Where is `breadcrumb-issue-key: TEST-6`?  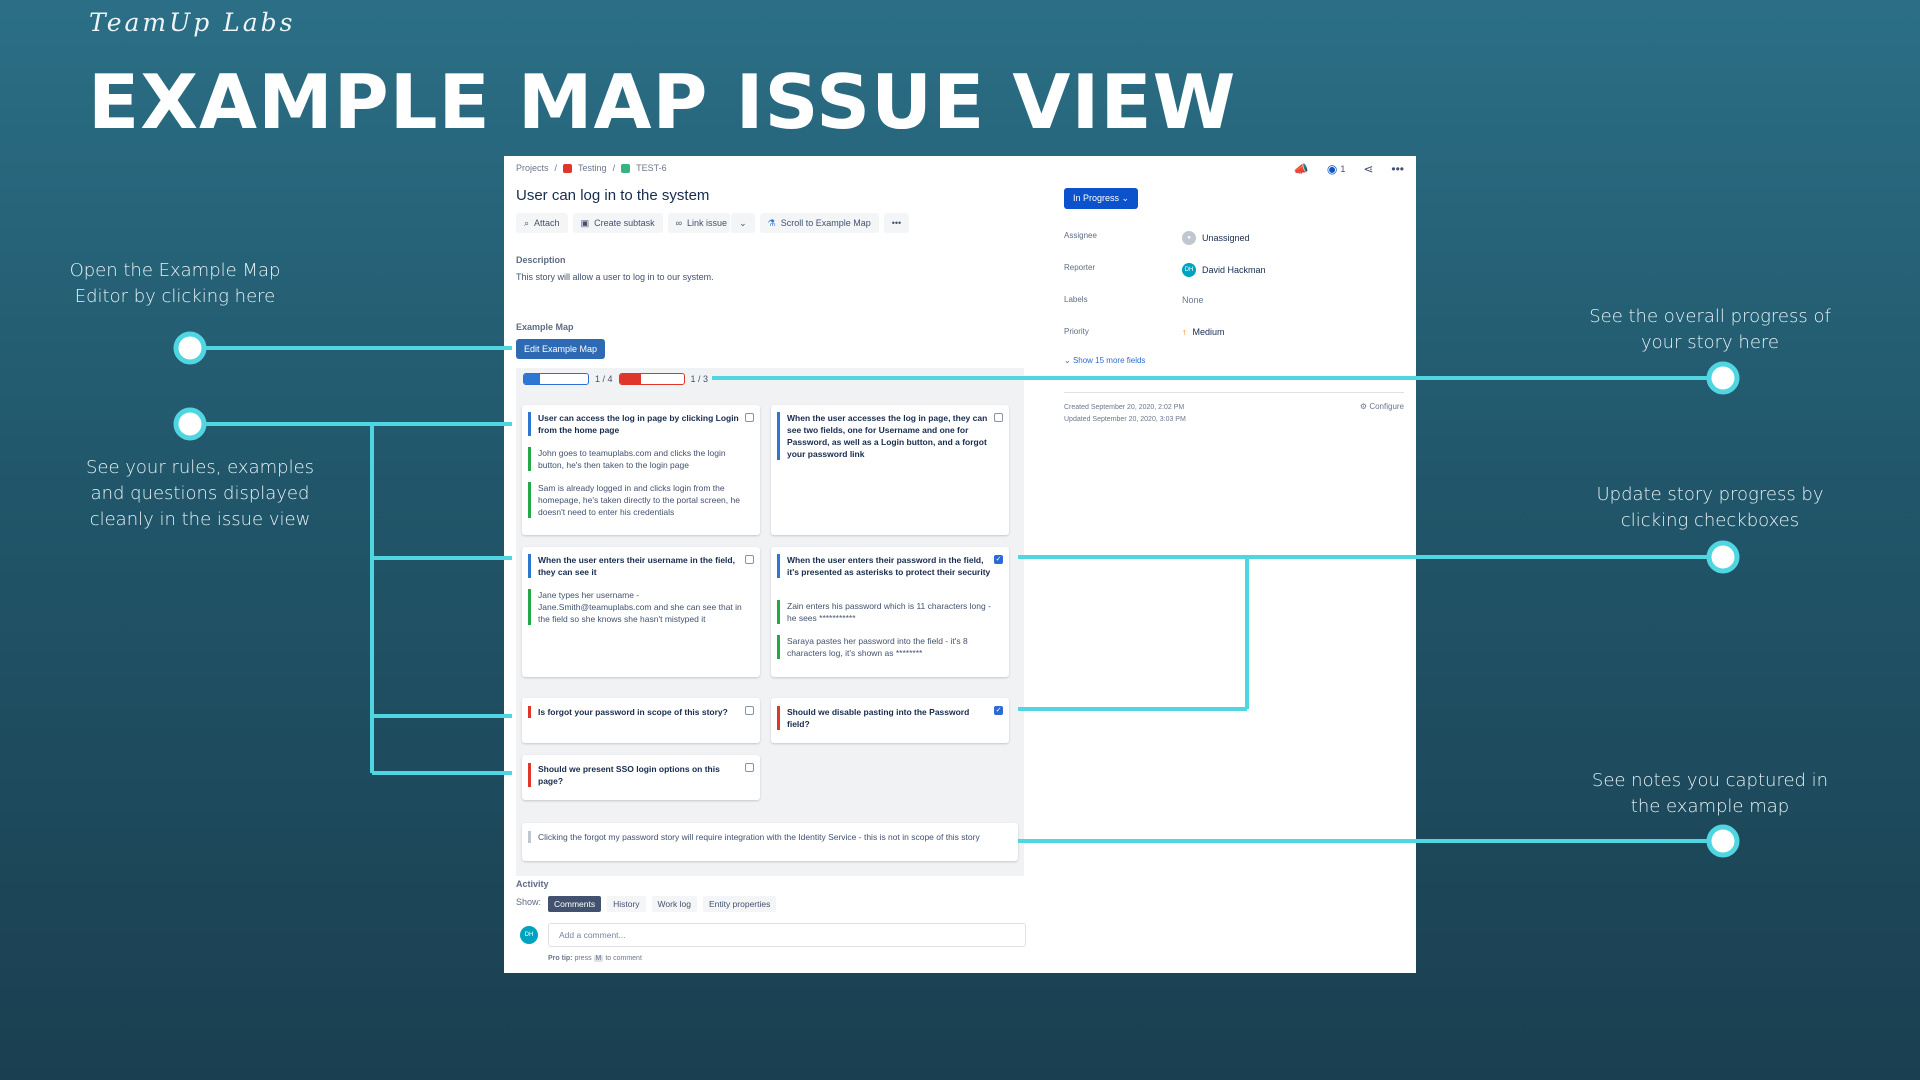
breadcrumb-issue-key: TEST-6 is located at coordinates (651, 168).